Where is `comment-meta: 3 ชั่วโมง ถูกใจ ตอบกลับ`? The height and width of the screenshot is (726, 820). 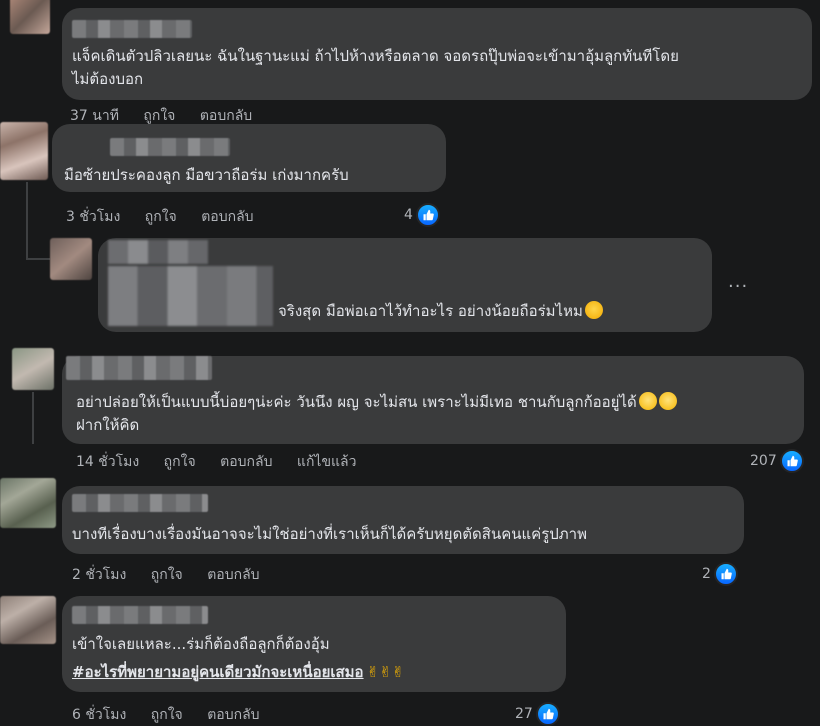
comment-meta: 3 ชั่วโมง ถูกใจ ตอบกลับ is located at coordinates (170, 217).